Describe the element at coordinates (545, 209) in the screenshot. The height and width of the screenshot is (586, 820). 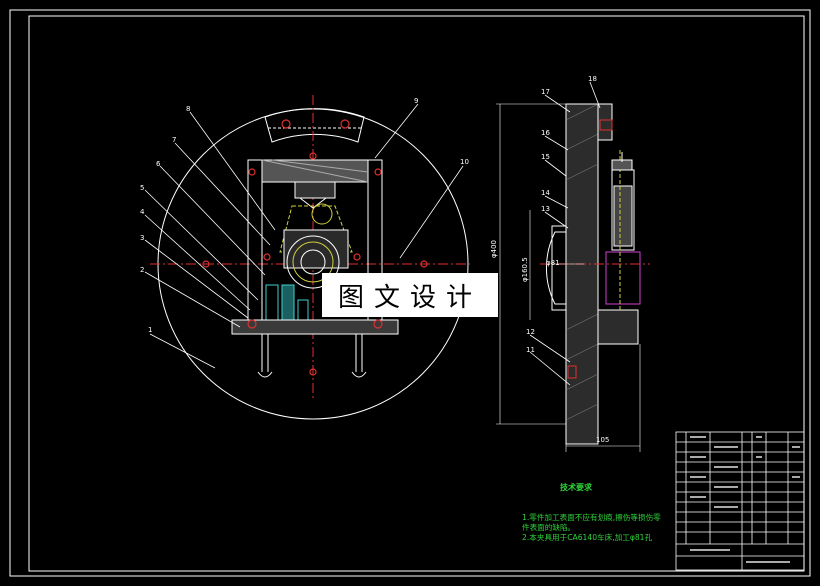
I see `balloon-13: 13` at that location.